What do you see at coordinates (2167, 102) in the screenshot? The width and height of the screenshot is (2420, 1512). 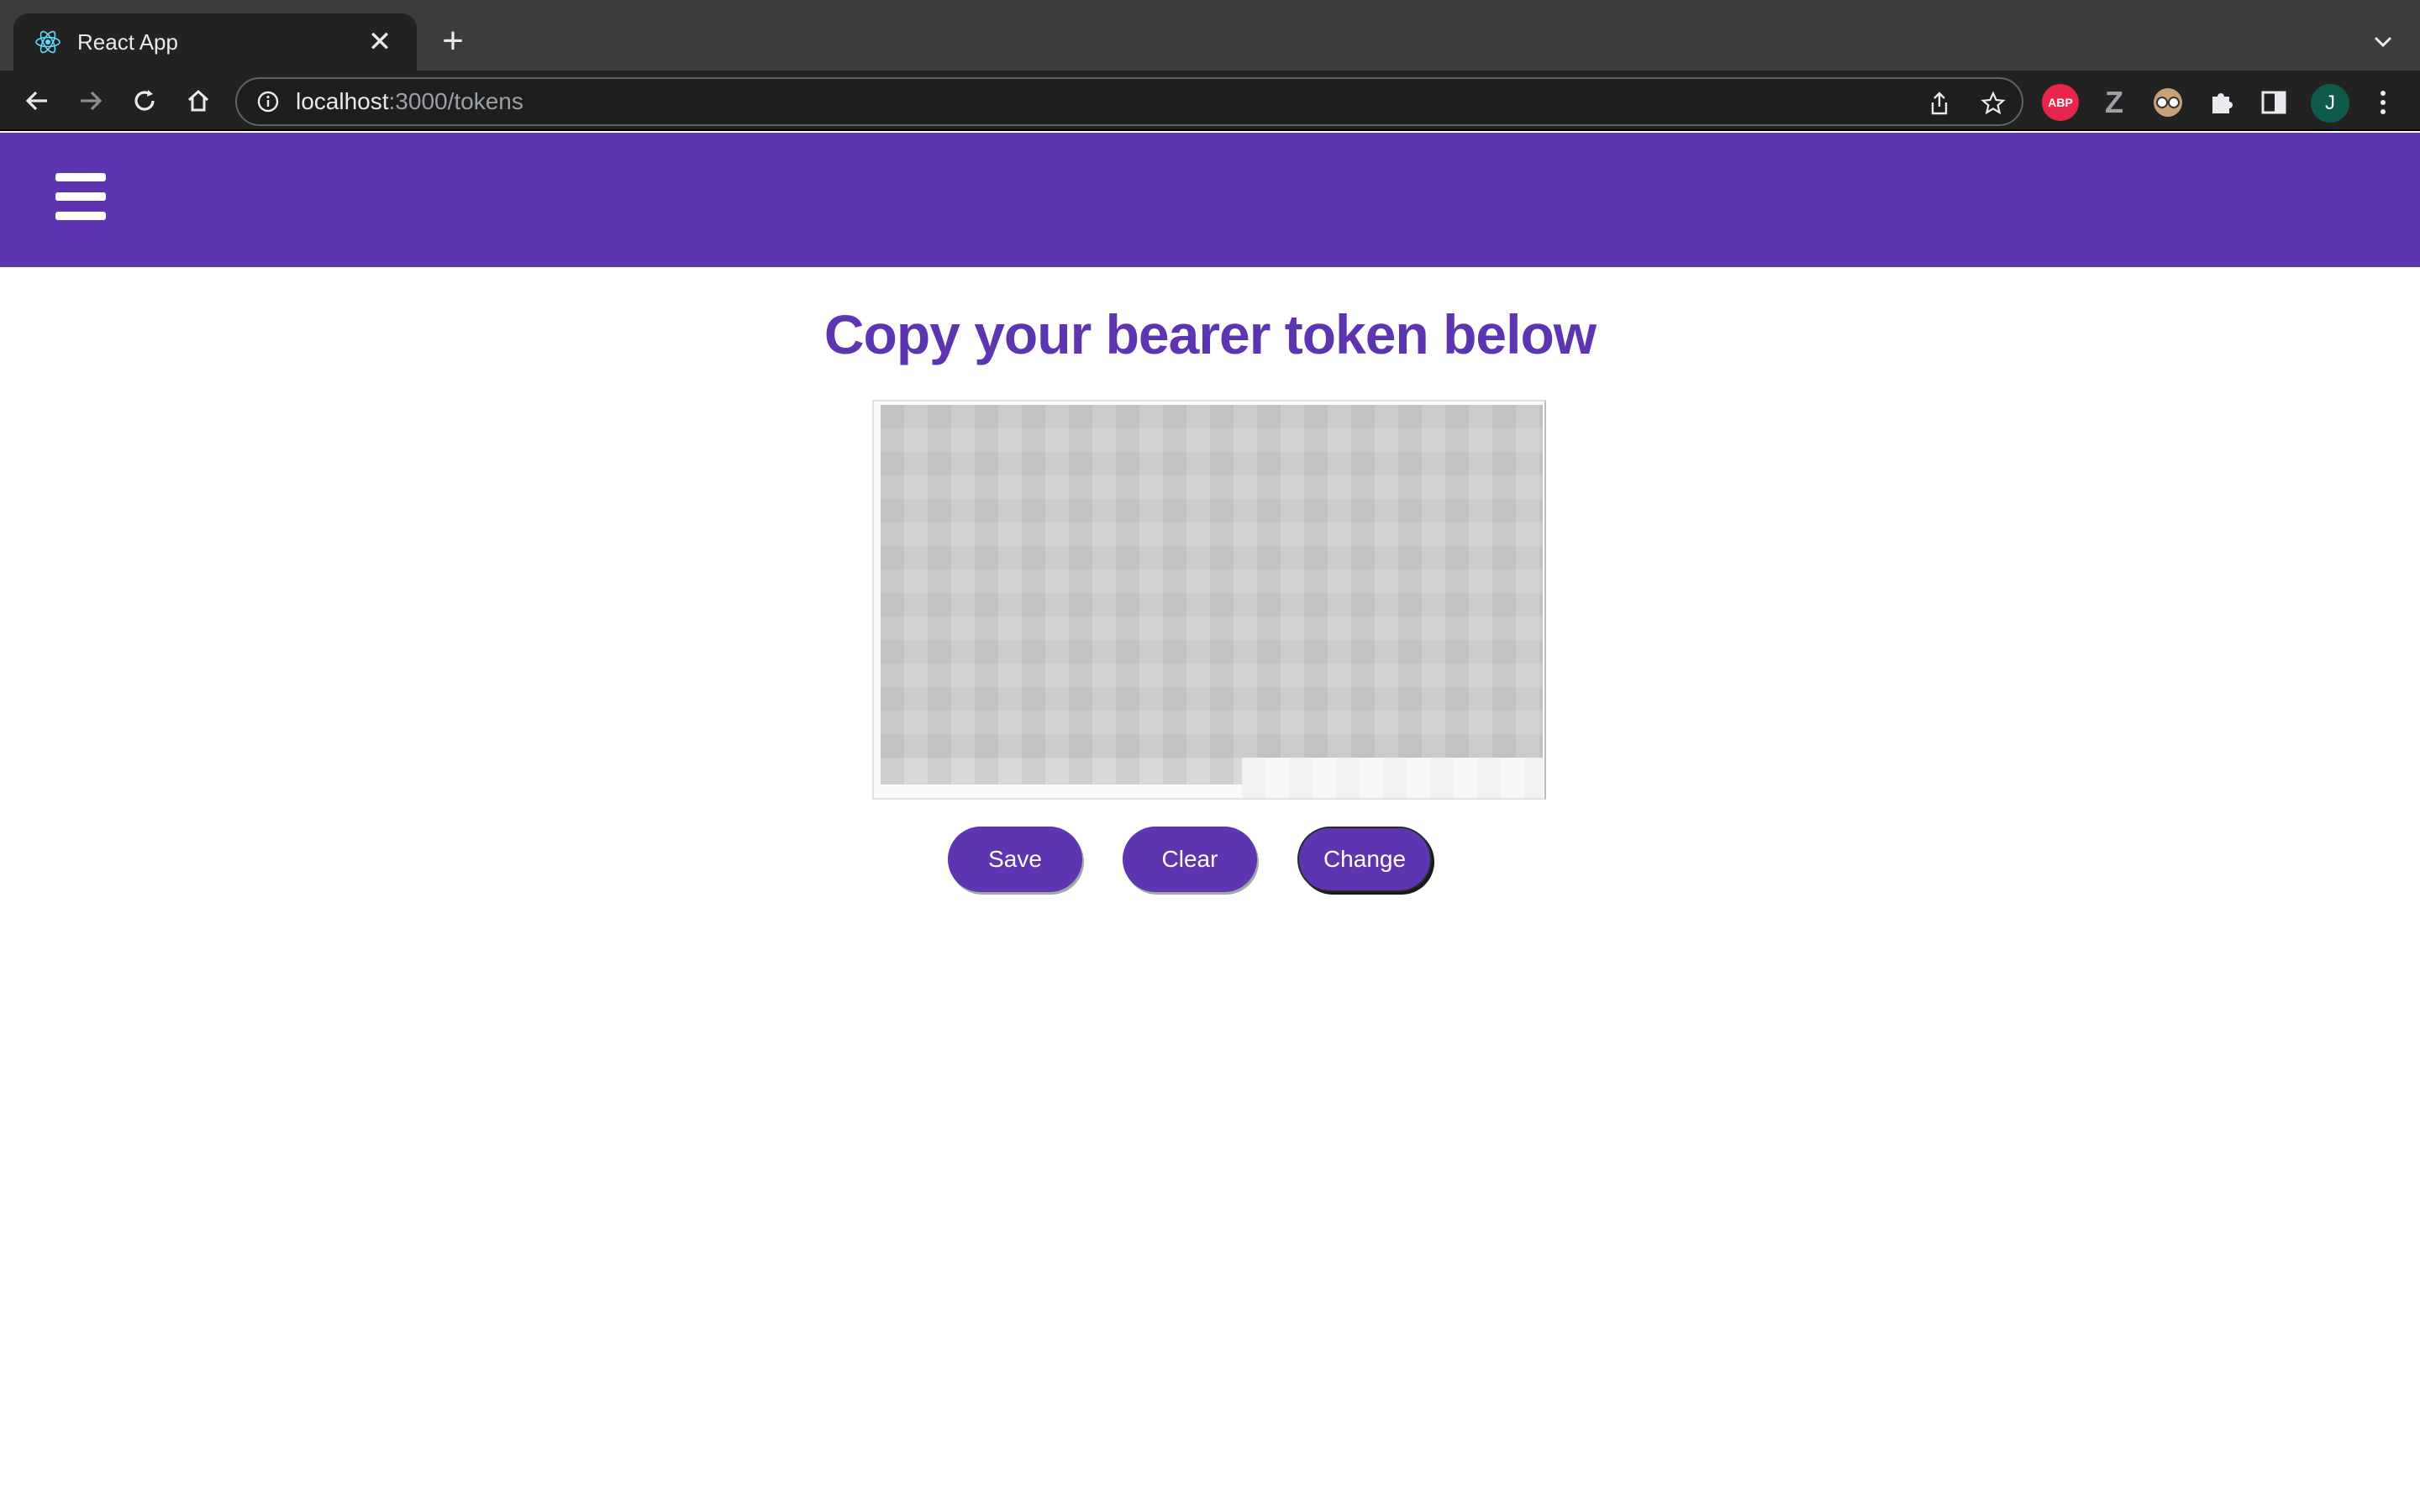 I see `glasses-icon` at bounding box center [2167, 102].